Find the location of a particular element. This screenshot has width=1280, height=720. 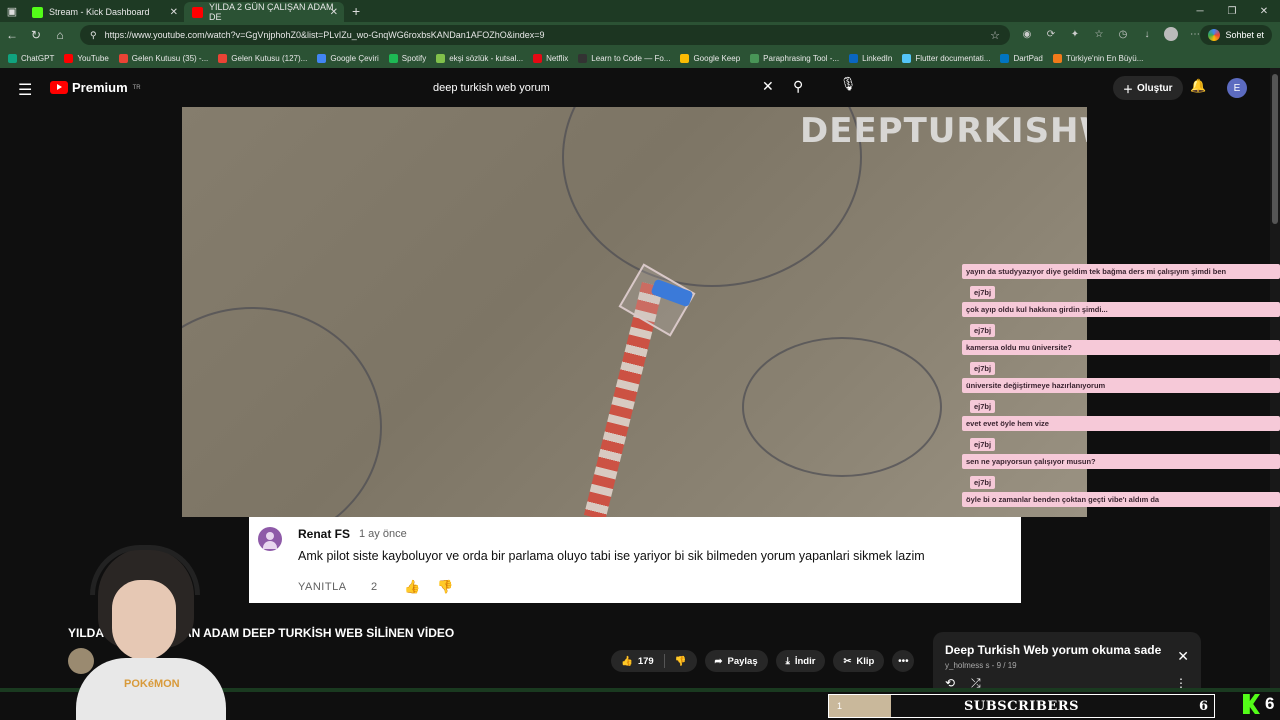

dislike-button: 👎 is located at coordinates (681, 661).